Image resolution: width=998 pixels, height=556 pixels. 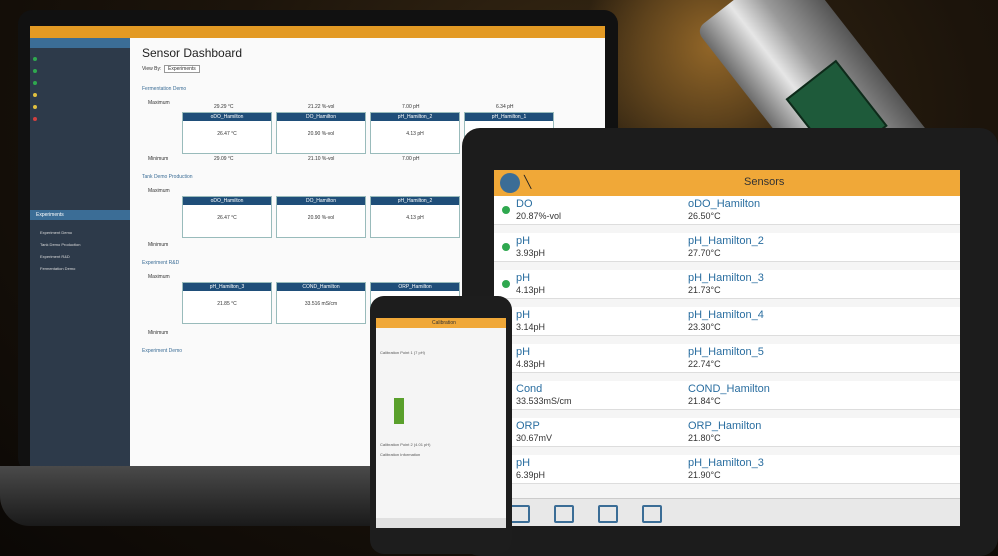 What do you see at coordinates (704, 475) in the screenshot?
I see `sensor-right-value: 21.90°C` at bounding box center [704, 475].